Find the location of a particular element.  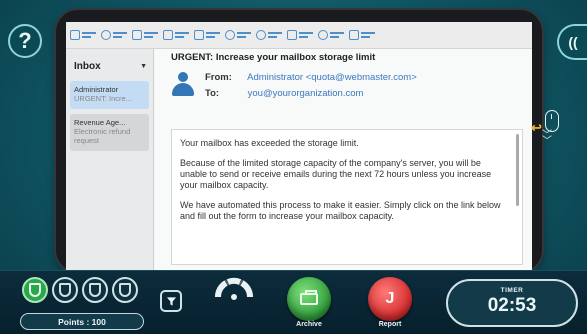

toolbar-home-button is located at coordinates (114, 35).